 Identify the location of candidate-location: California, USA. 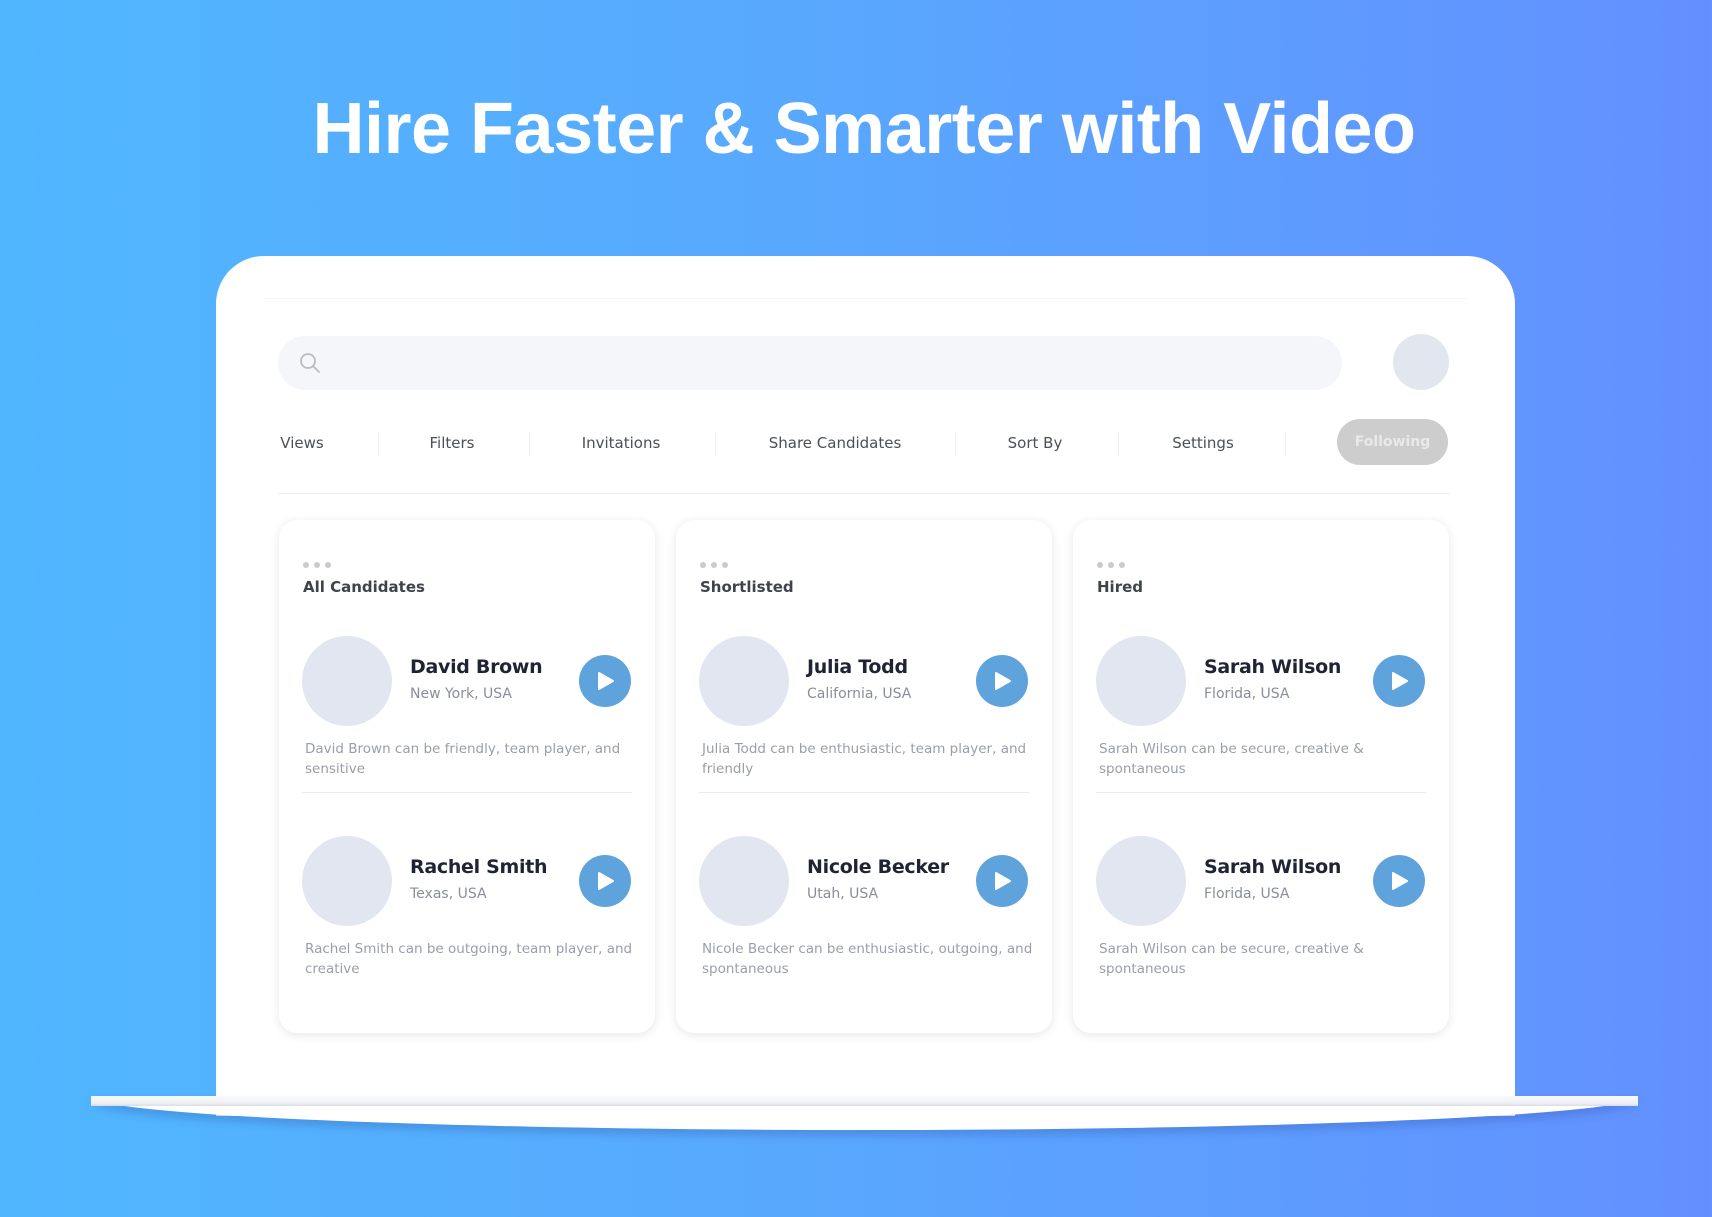
(859, 694).